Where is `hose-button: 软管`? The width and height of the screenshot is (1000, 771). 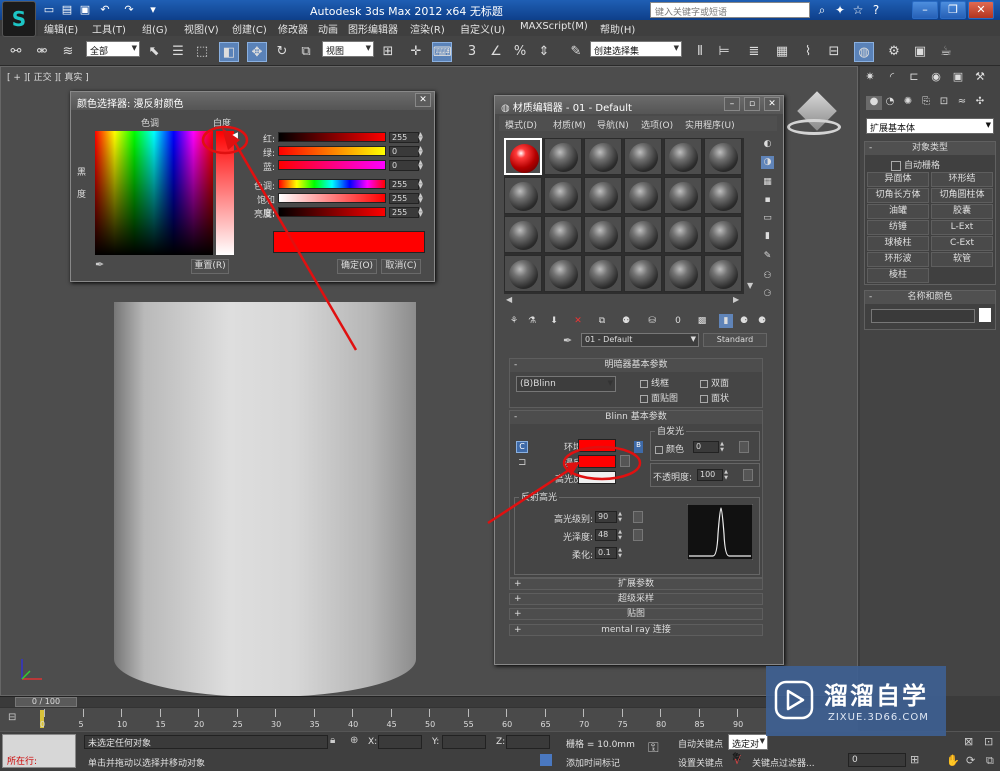
hose-button: 软管 is located at coordinates (962, 259).